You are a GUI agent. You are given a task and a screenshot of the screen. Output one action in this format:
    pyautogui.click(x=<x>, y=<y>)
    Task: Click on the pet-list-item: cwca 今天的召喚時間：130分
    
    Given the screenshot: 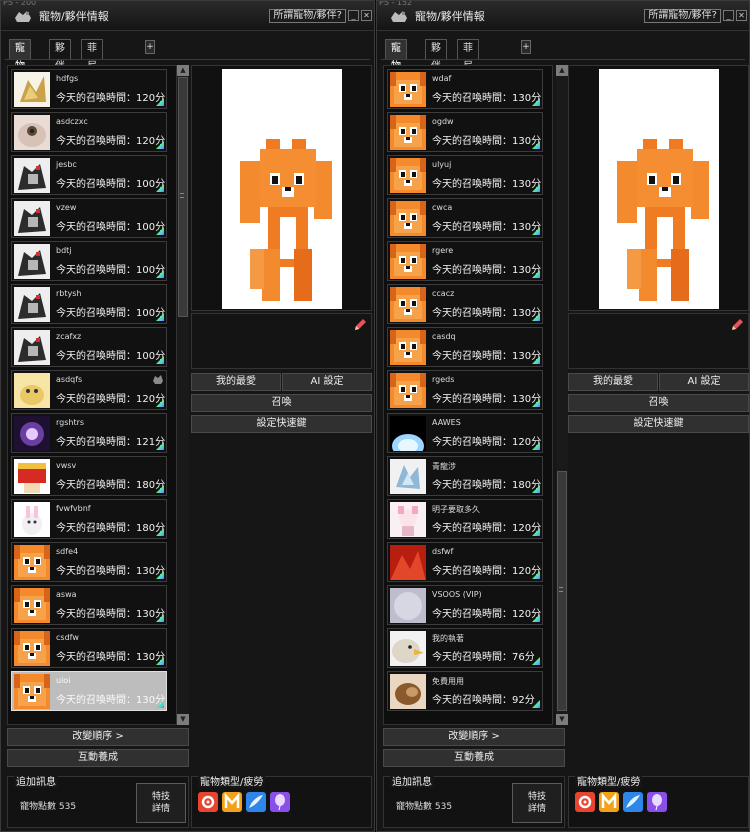 What is the action you would take?
    pyautogui.click(x=465, y=218)
    